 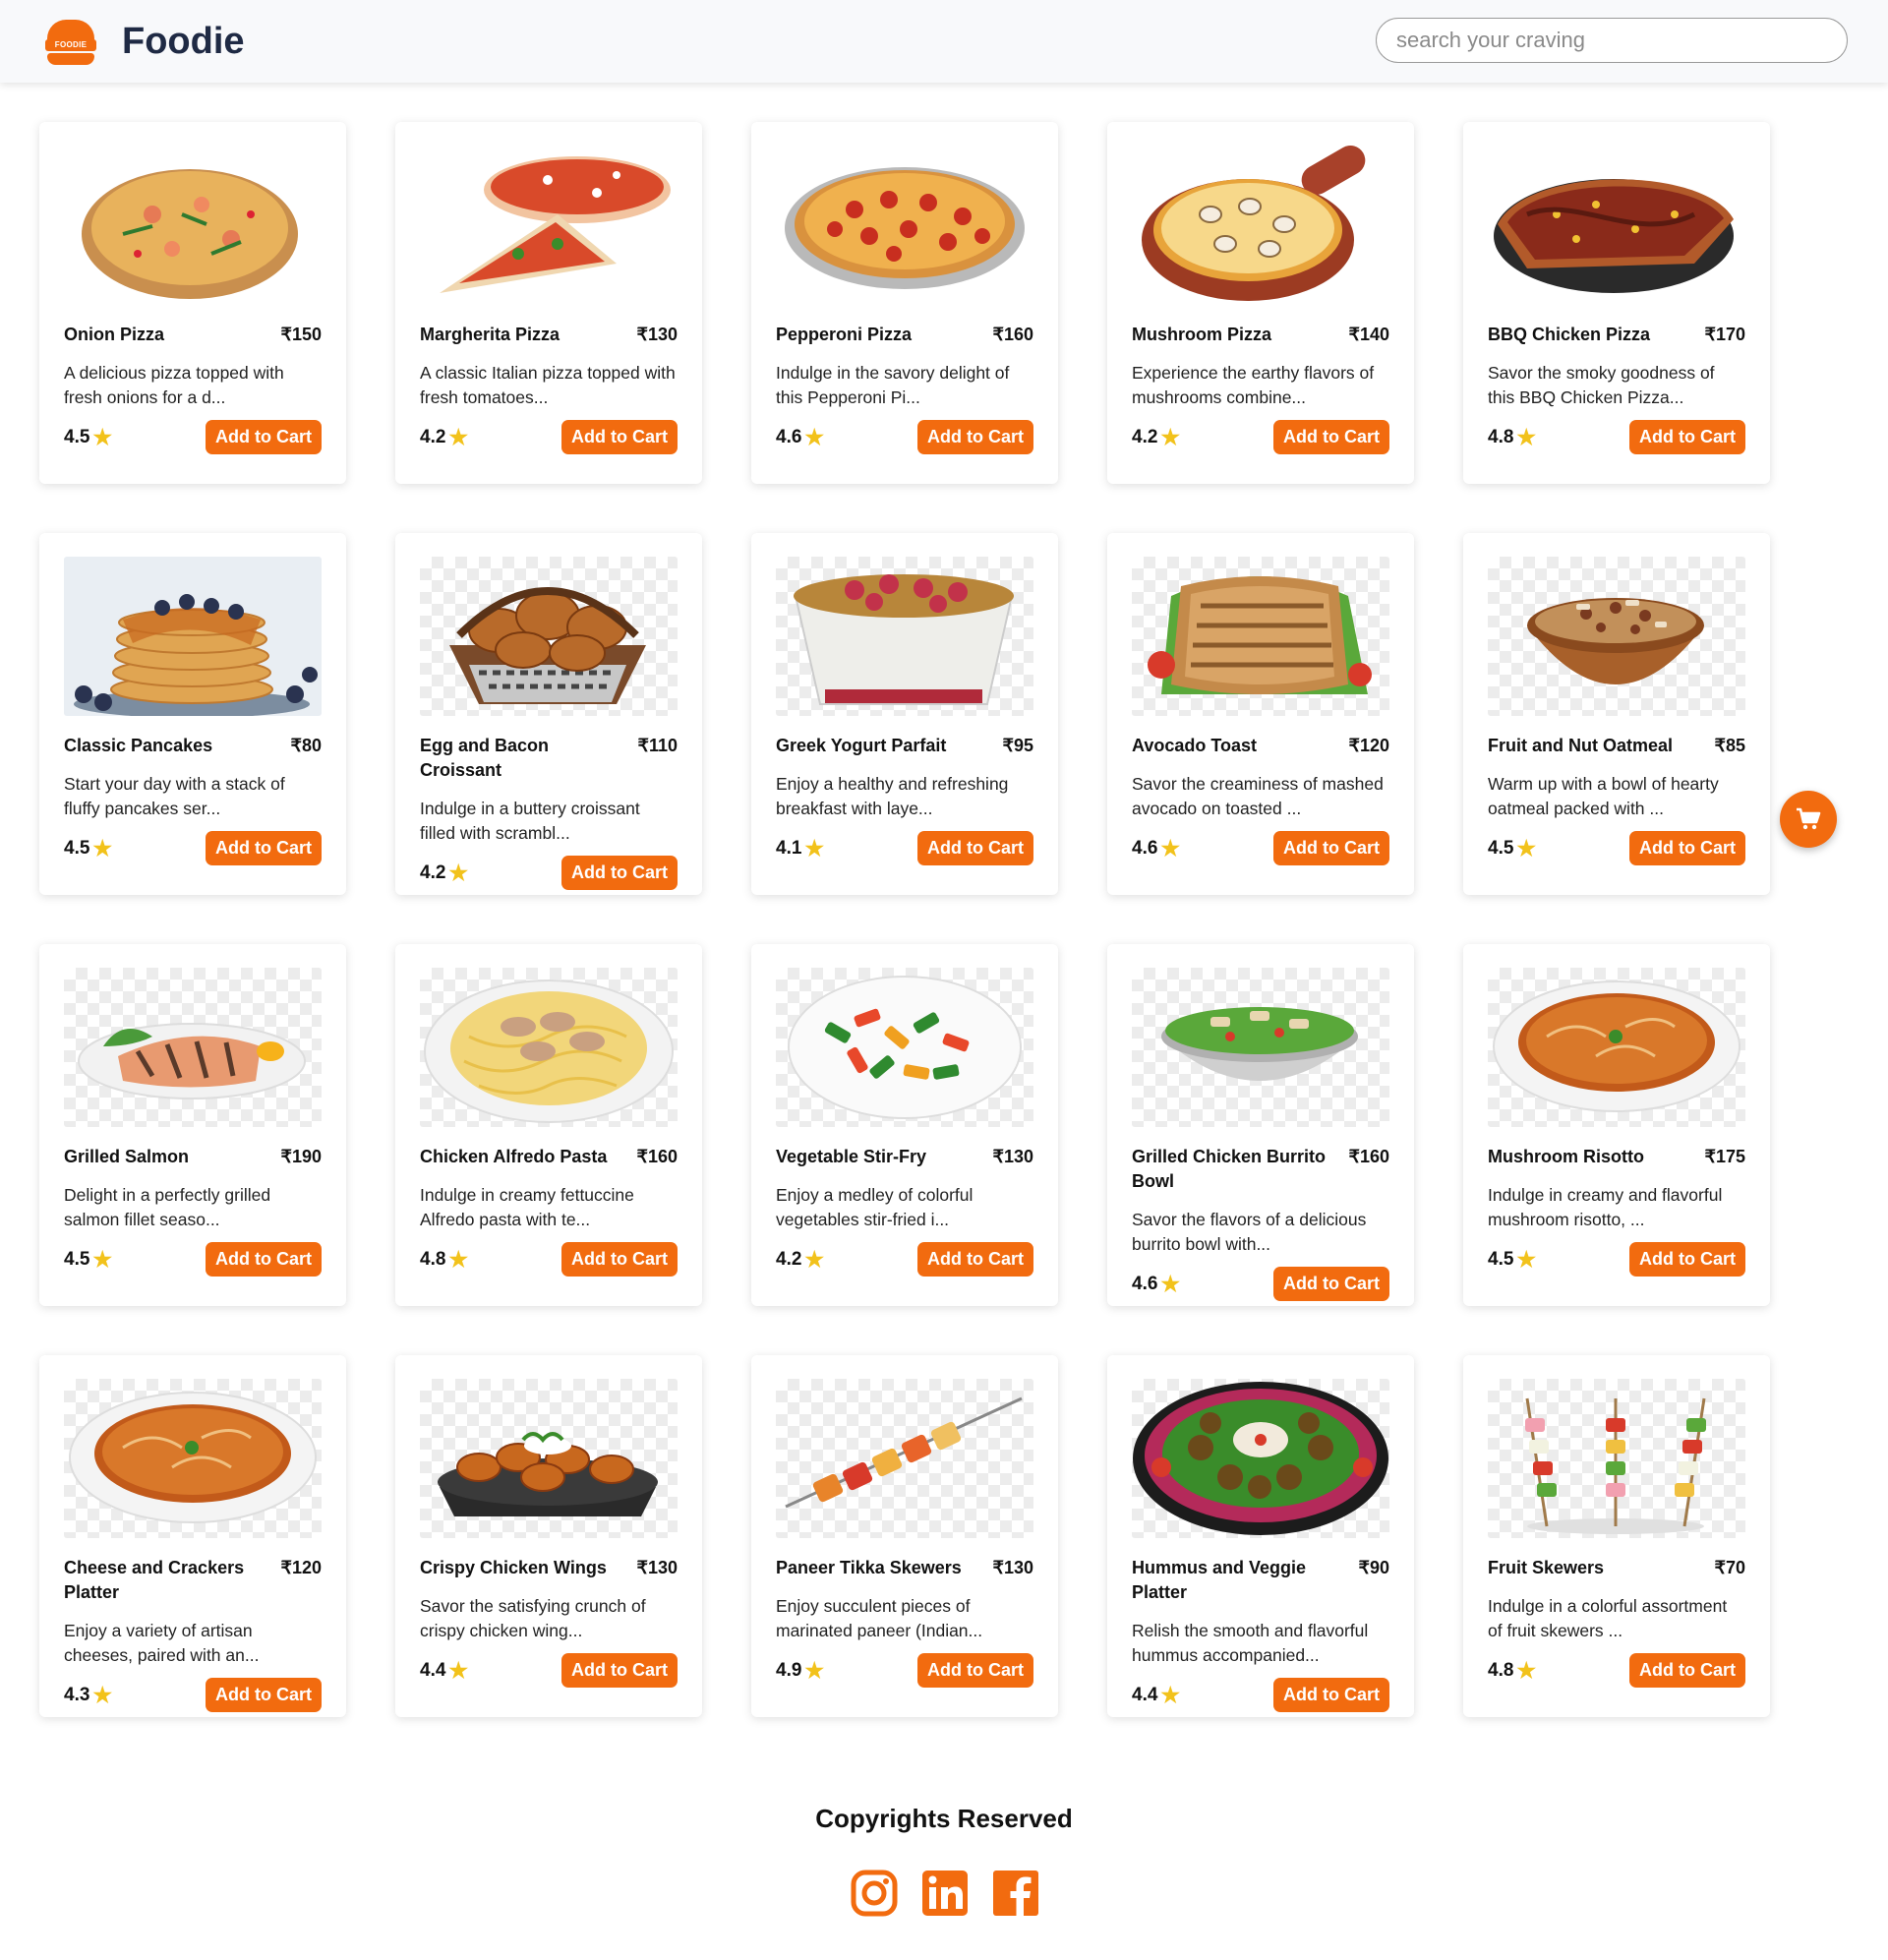 I want to click on food-name: Egg and Bacon Croissant, so click(x=485, y=758).